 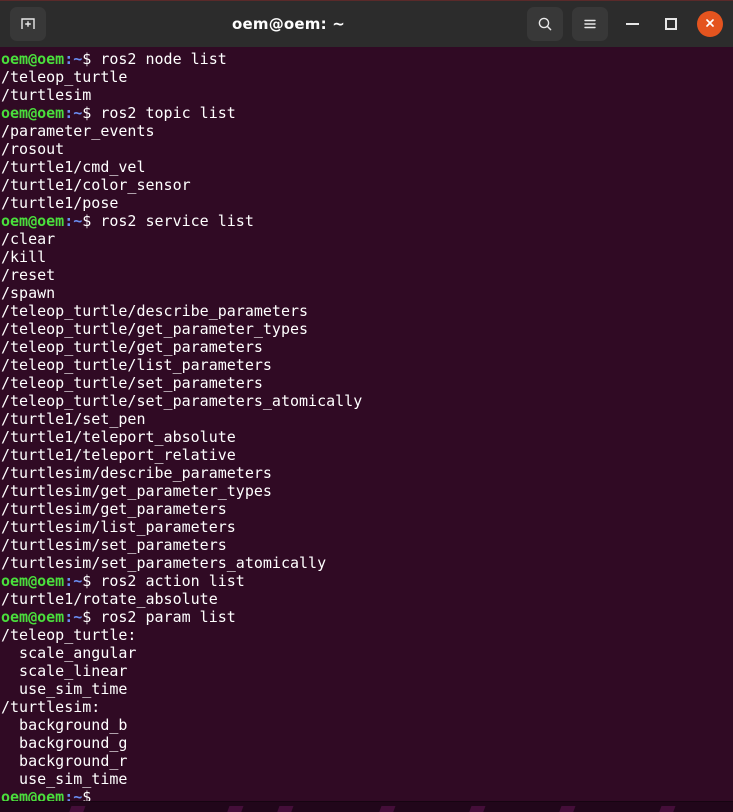 I want to click on output-text: /turtle1/rotate_absolute, so click(x=109, y=599).